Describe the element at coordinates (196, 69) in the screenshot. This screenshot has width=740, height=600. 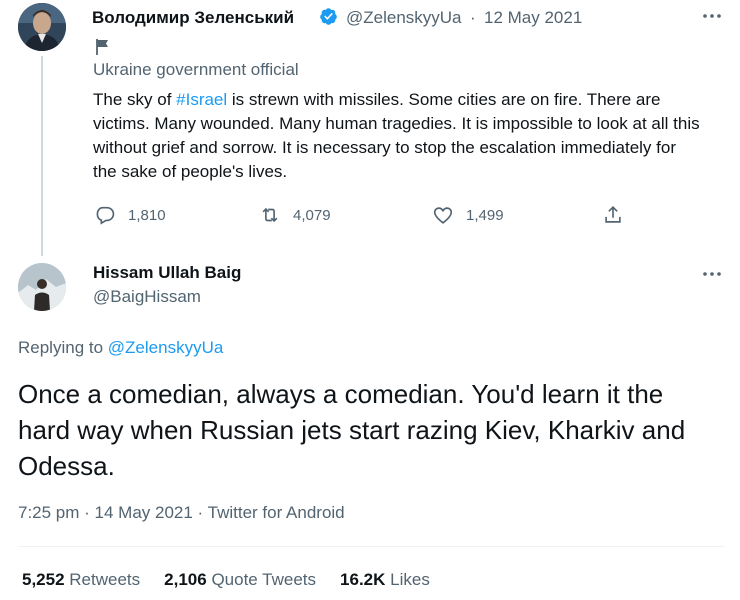
I see `account-label: Ukraine government official` at that location.